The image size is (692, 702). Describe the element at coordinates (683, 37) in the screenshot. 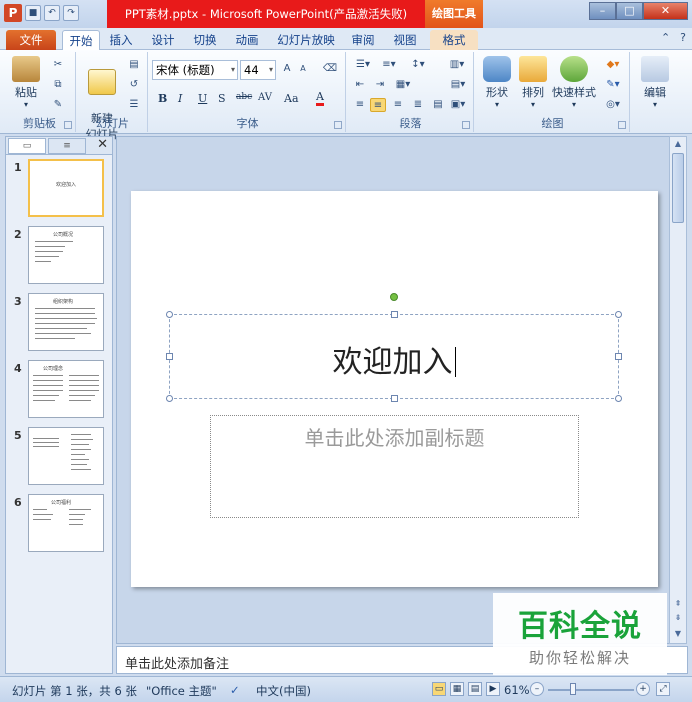

I see `help-icon: ?` at that location.